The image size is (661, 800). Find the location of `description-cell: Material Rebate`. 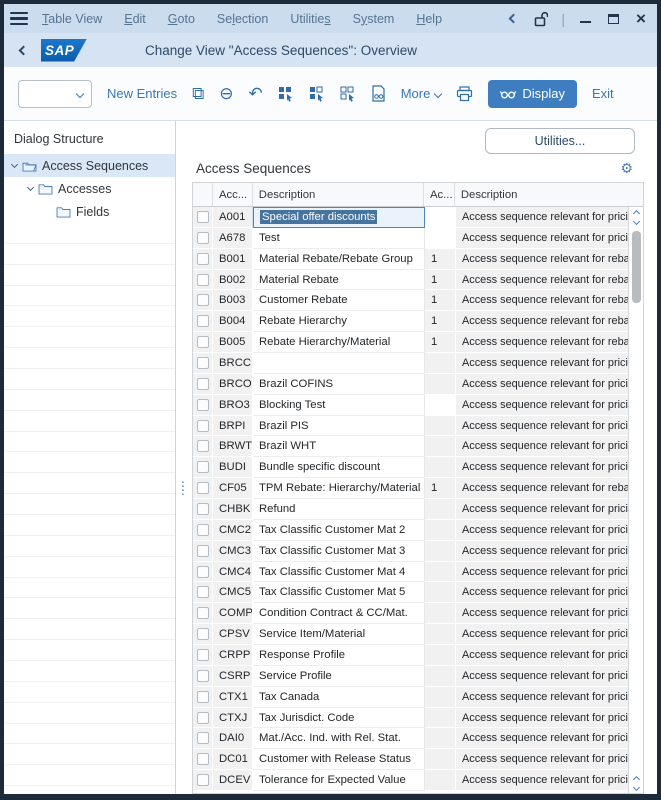

description-cell: Material Rebate is located at coordinates (339, 280).